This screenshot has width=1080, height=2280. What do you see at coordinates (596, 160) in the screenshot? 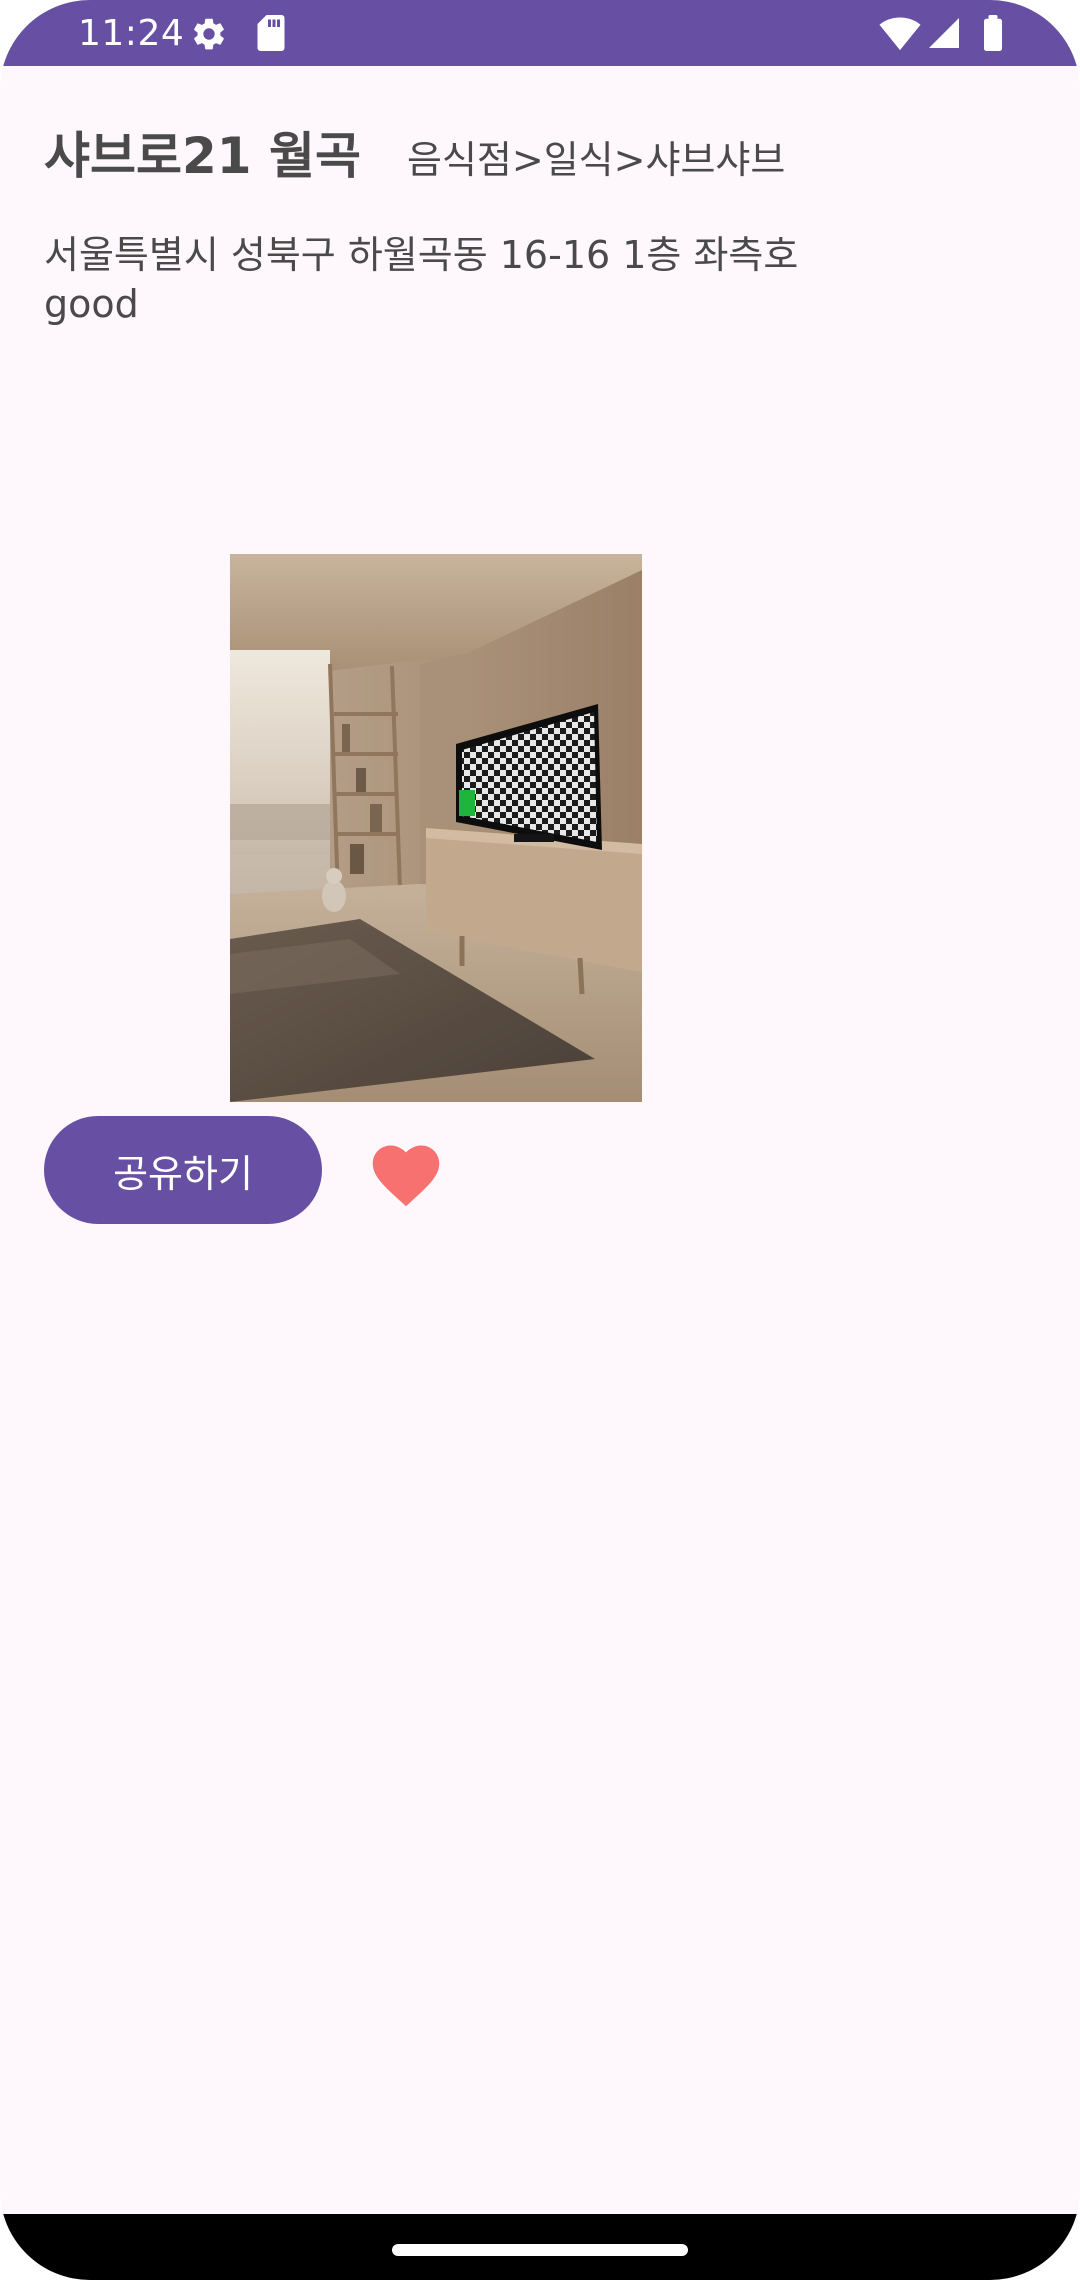
I see `place-category: 음식점>일식>샤브샤브` at bounding box center [596, 160].